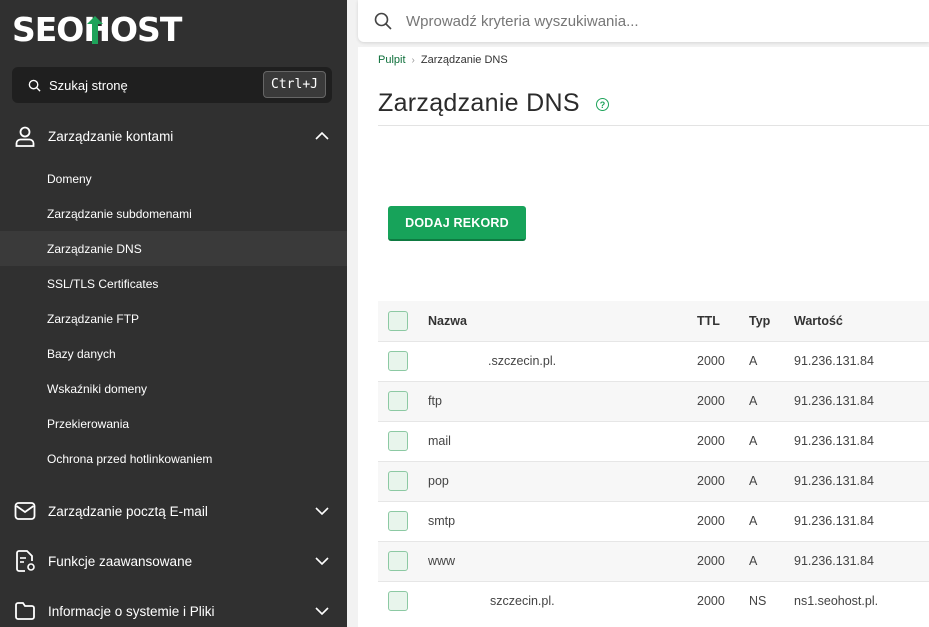 This screenshot has width=929, height=627. I want to click on chevron-up-icon, so click(322, 136).